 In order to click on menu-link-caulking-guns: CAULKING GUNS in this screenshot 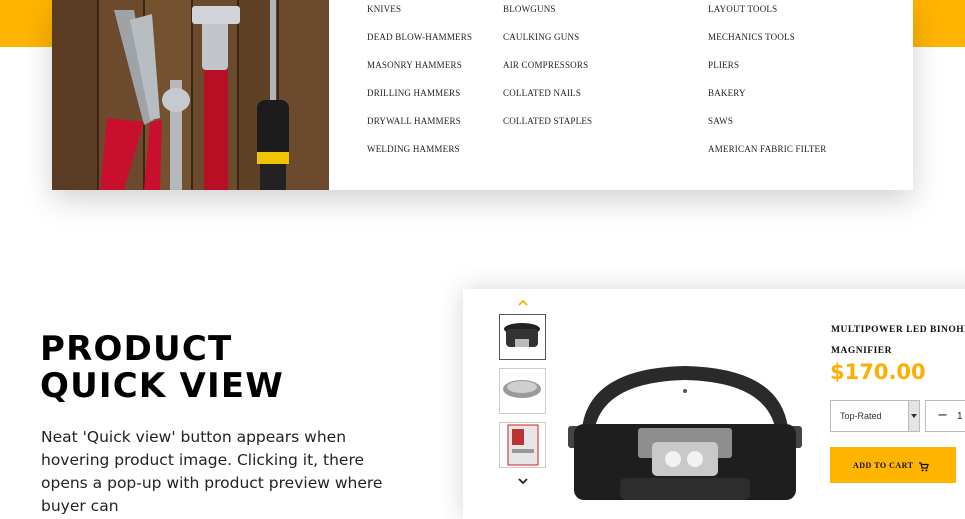, I will do `click(541, 37)`.